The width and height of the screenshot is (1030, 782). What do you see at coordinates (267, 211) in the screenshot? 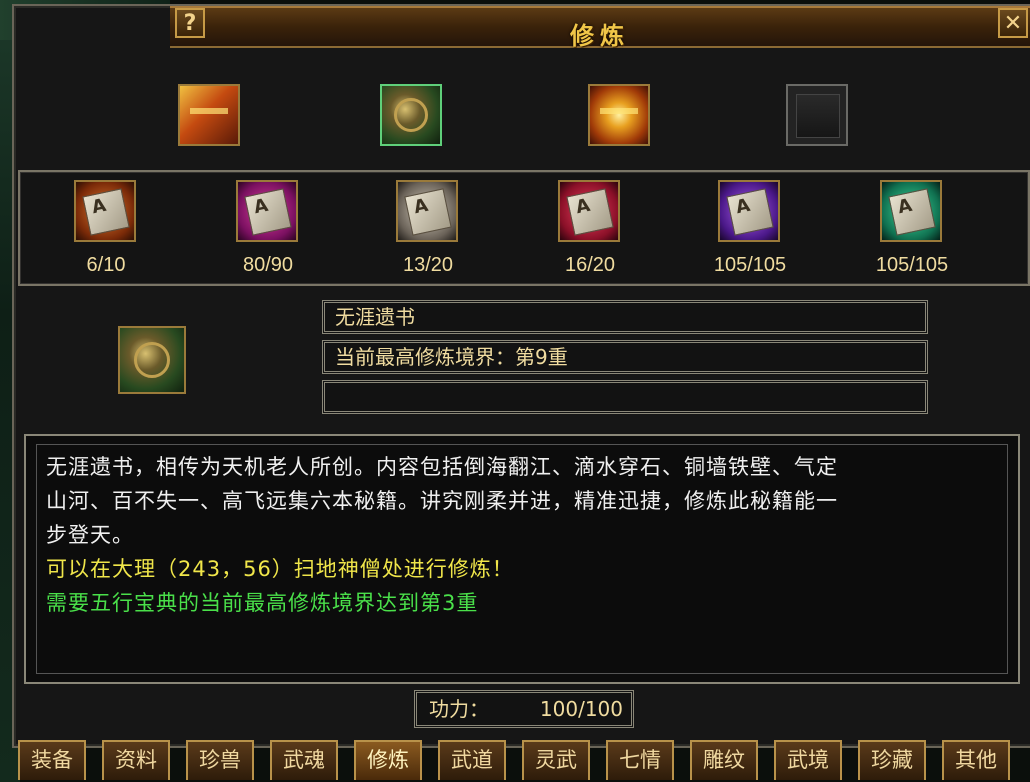
I see `scroll-slot-2: A` at bounding box center [267, 211].